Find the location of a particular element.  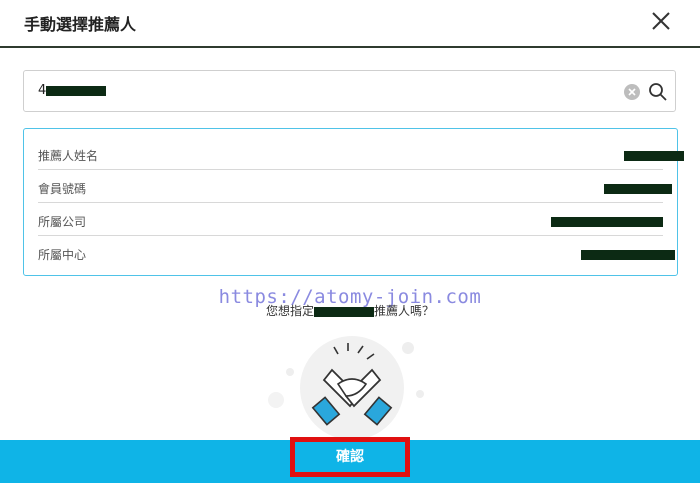

search-input-value: 4 is located at coordinates (42, 90).